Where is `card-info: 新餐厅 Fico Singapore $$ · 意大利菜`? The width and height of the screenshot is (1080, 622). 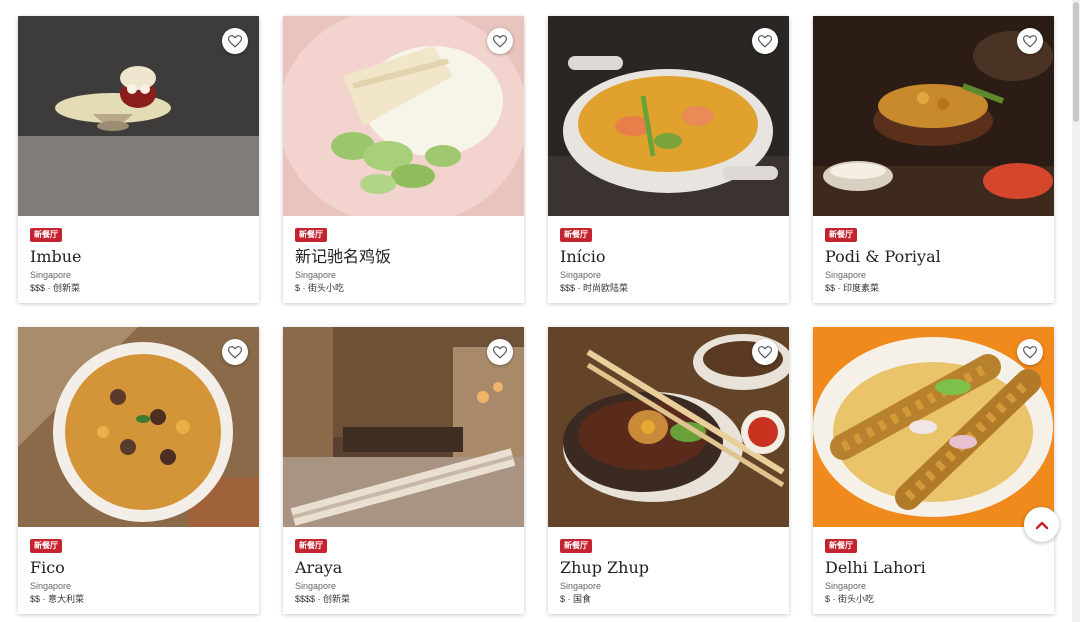
card-info: 新餐厅 Fico Singapore $$ · 意大利菜 is located at coordinates (138, 570).